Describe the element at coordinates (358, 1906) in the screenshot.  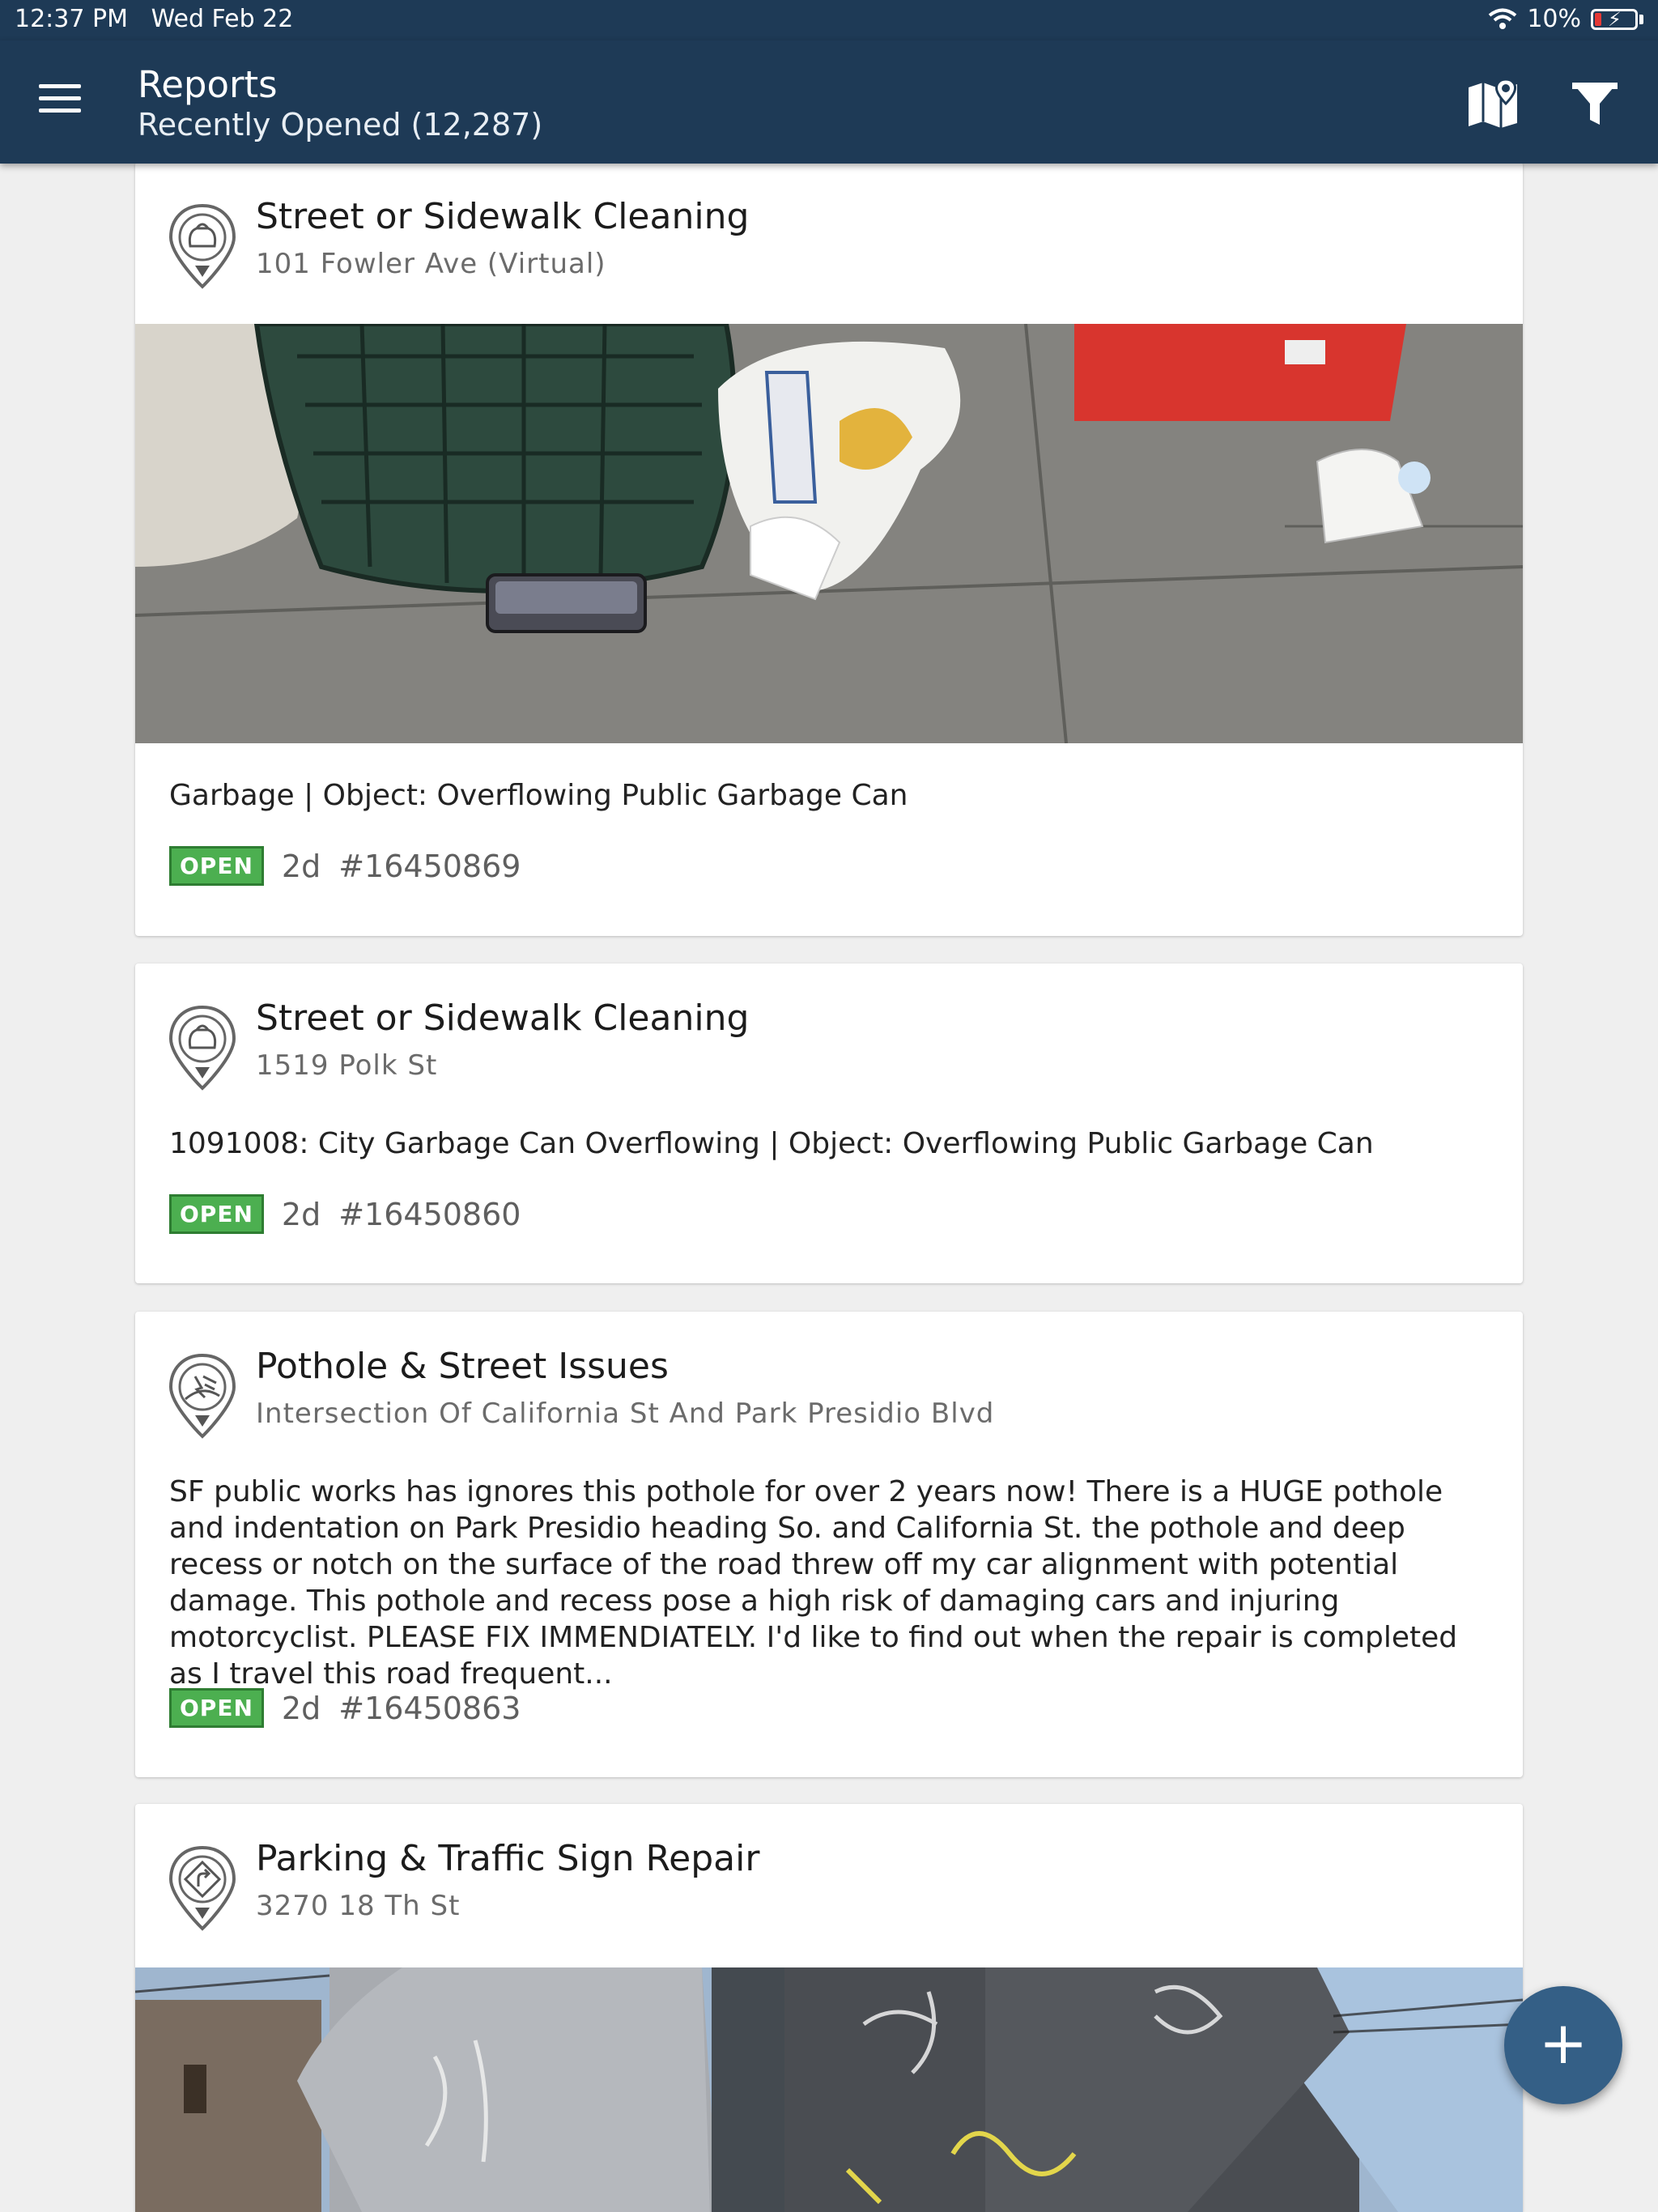
I see `report-address: 3270 18 Th St` at that location.